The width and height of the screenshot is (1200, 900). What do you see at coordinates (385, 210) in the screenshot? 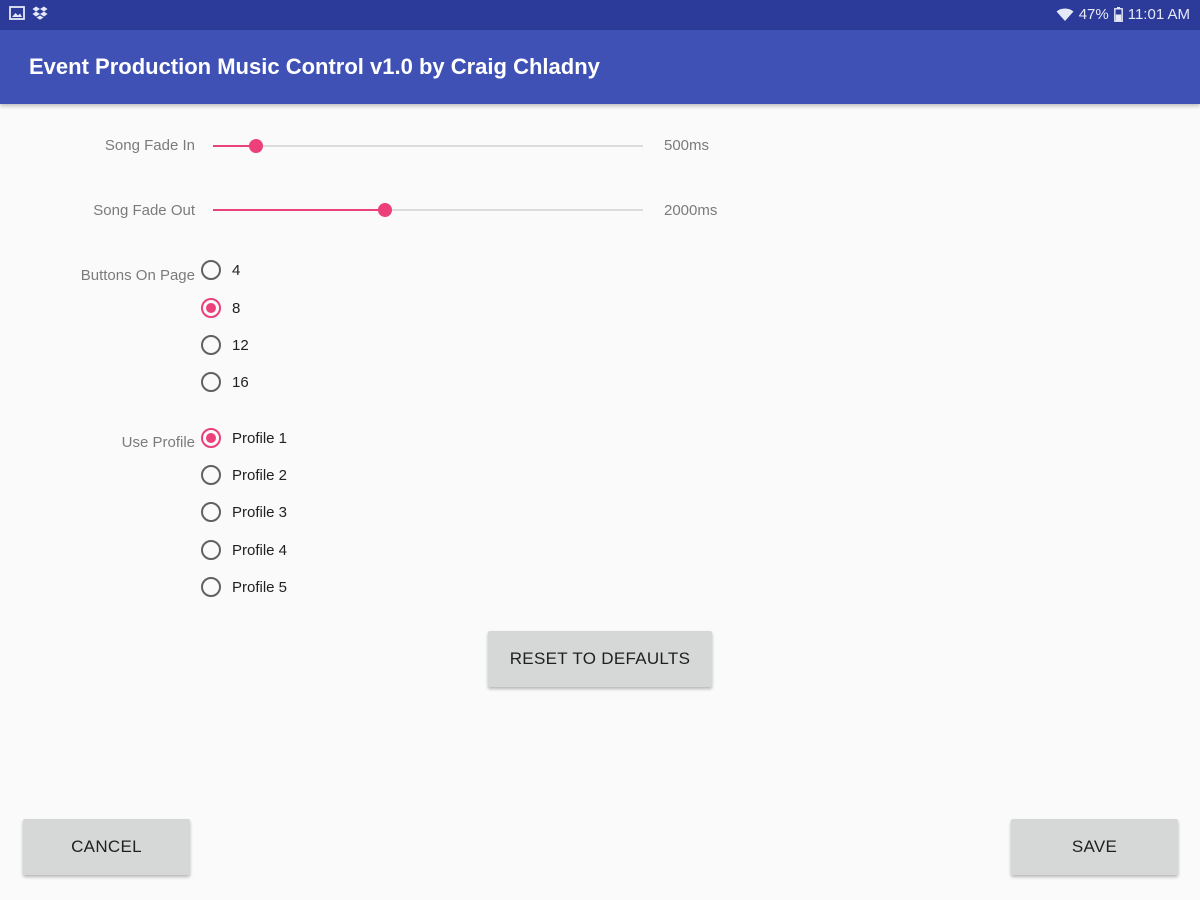
I see `fade-out-thumb` at bounding box center [385, 210].